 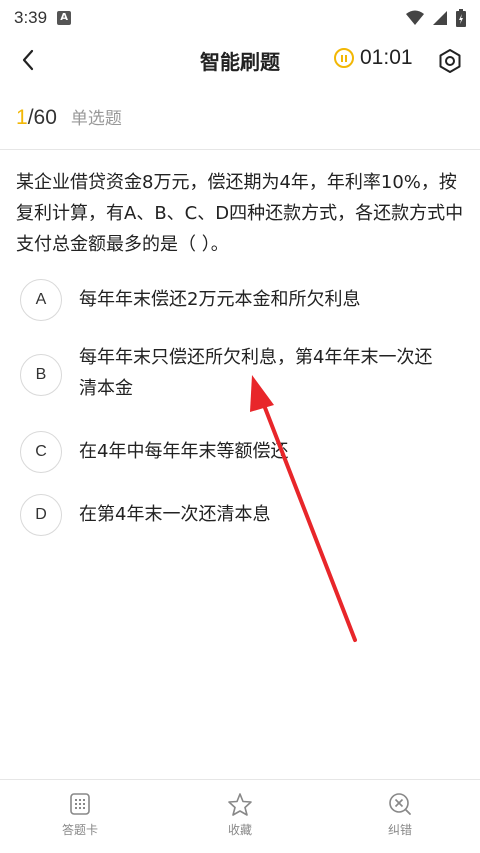 What do you see at coordinates (41, 452) in the screenshot?
I see `option-letter: C` at bounding box center [41, 452].